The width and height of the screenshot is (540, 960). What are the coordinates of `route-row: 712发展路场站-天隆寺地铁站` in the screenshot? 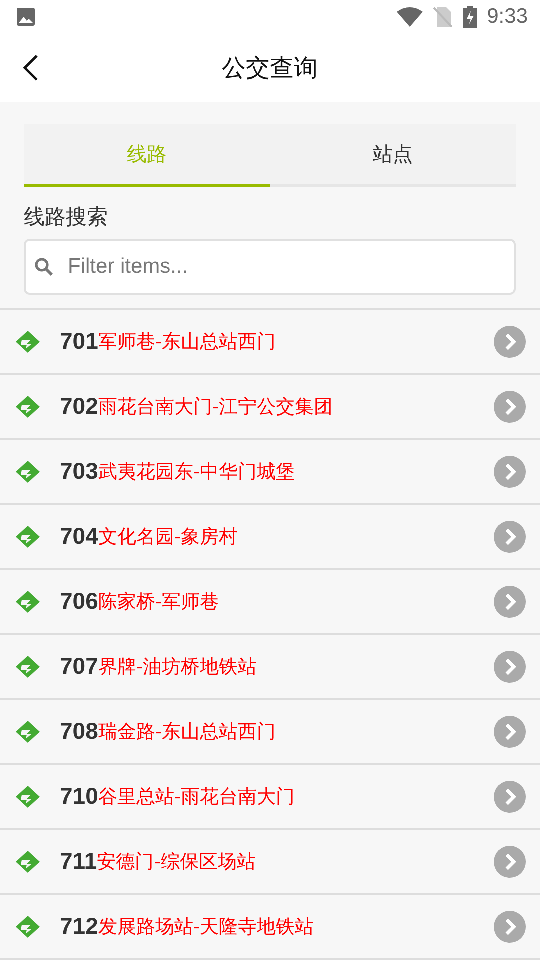 It's located at (270, 927).